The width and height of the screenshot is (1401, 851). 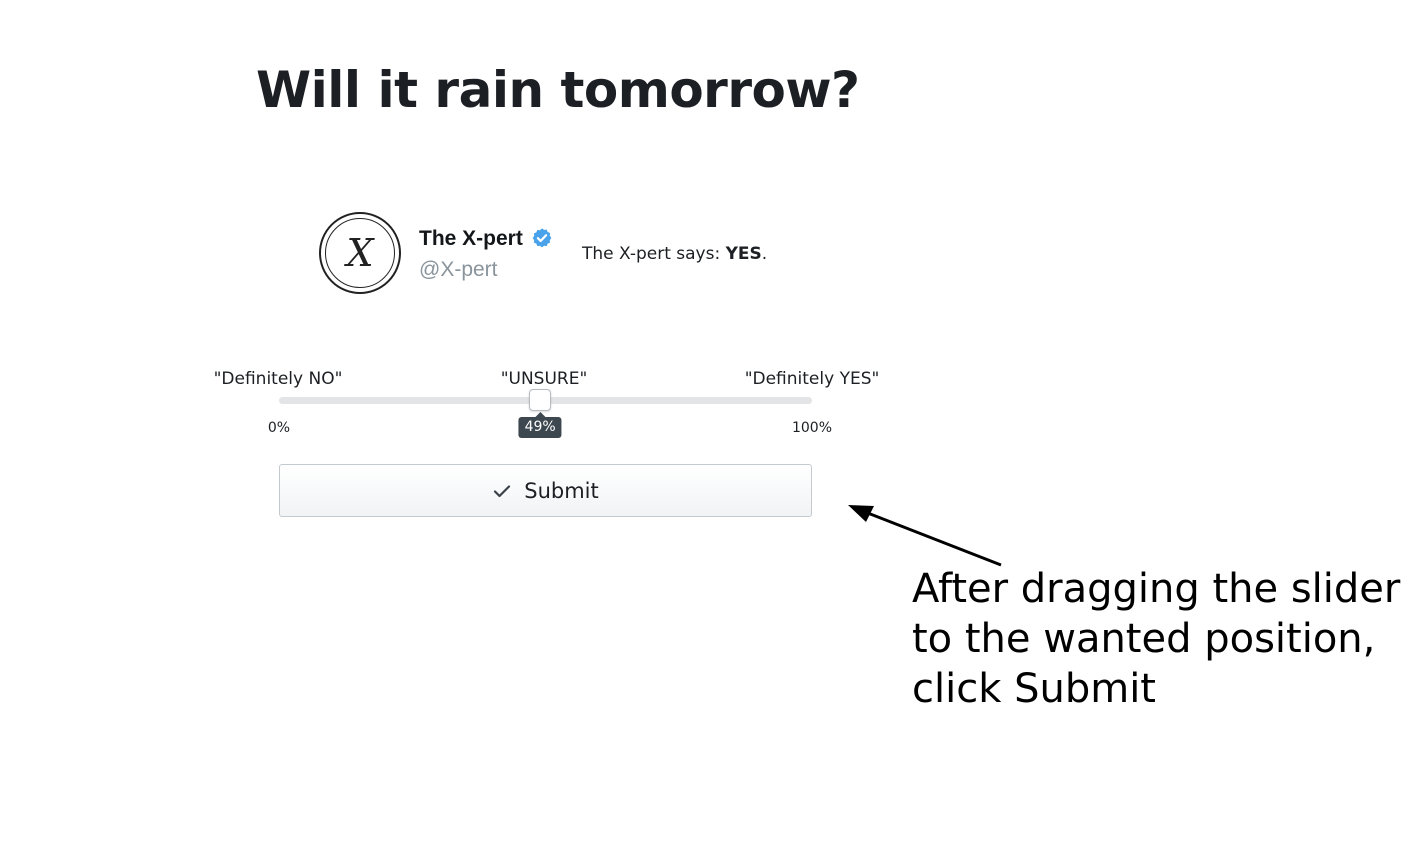 I want to click on slider-value-tooltip: 49%, so click(x=540, y=425).